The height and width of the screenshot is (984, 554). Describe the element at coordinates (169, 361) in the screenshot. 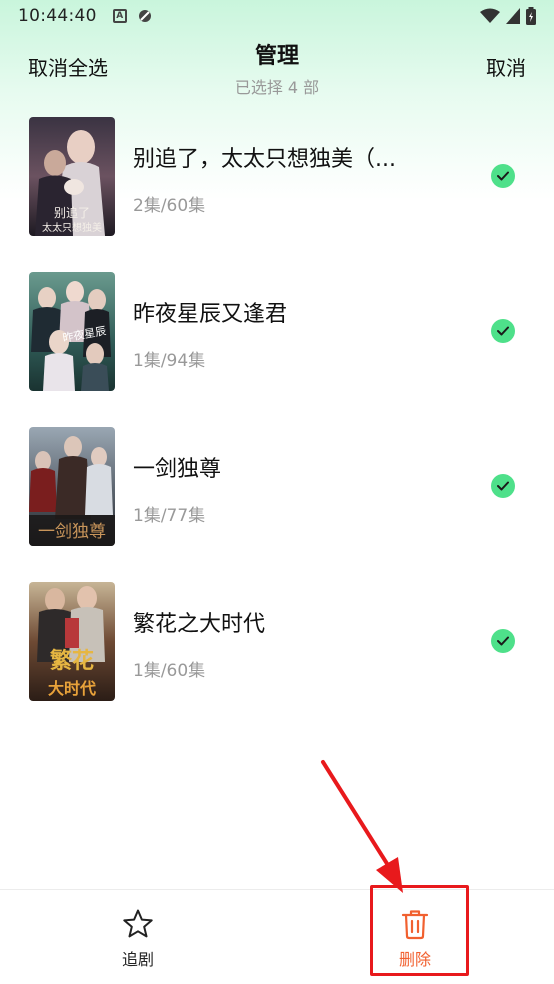

I see `episode-progress: 1集/94集` at that location.